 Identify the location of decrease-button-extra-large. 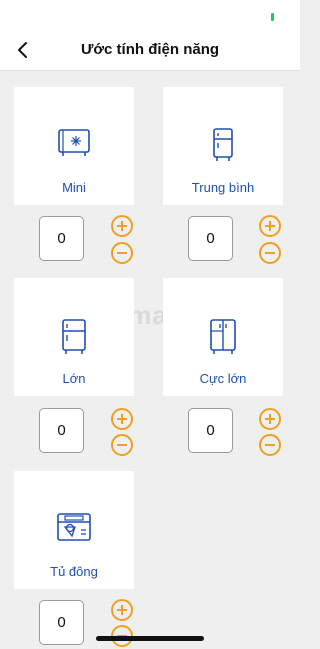
(270, 445).